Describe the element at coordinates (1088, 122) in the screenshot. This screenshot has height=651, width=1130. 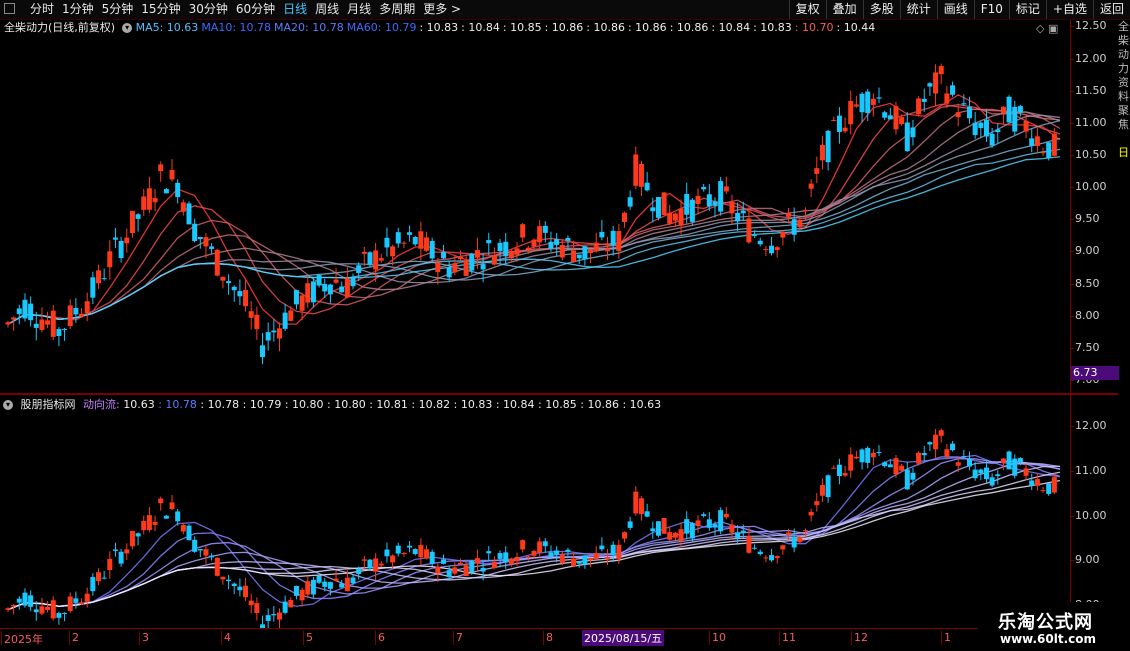
I see `price-tick-3: 11.00` at that location.